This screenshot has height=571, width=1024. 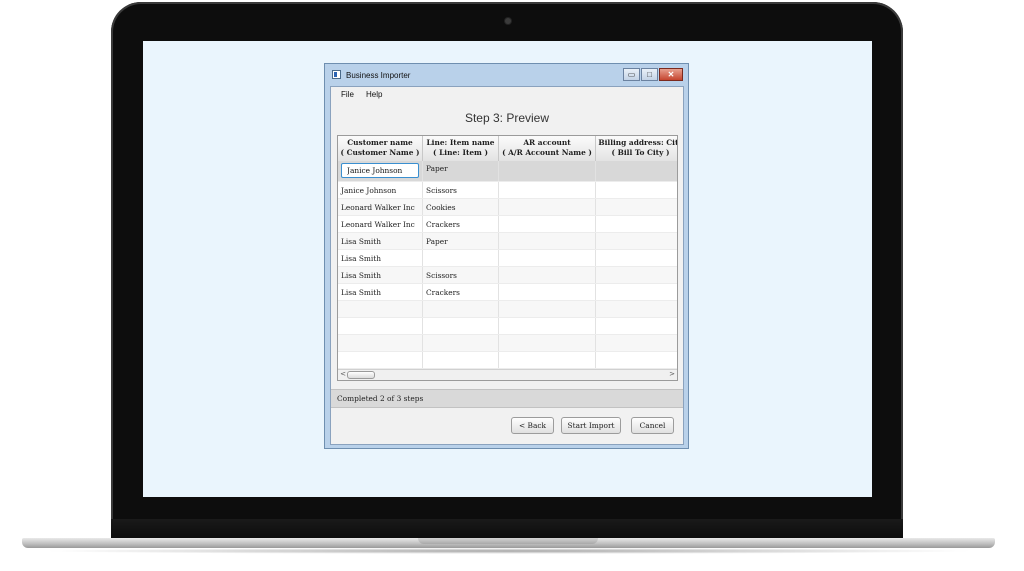 What do you see at coordinates (380, 398) in the screenshot?
I see `status-text: Completed 2 of 3 steps` at bounding box center [380, 398].